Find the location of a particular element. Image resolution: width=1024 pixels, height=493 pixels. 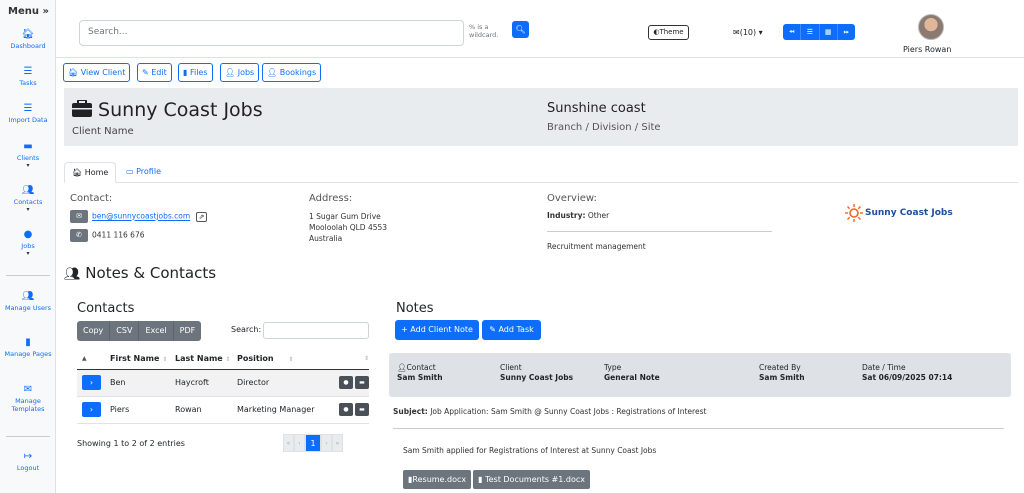

sidebar-item-jobs: ● Jobs ▾ is located at coordinates (28, 243).